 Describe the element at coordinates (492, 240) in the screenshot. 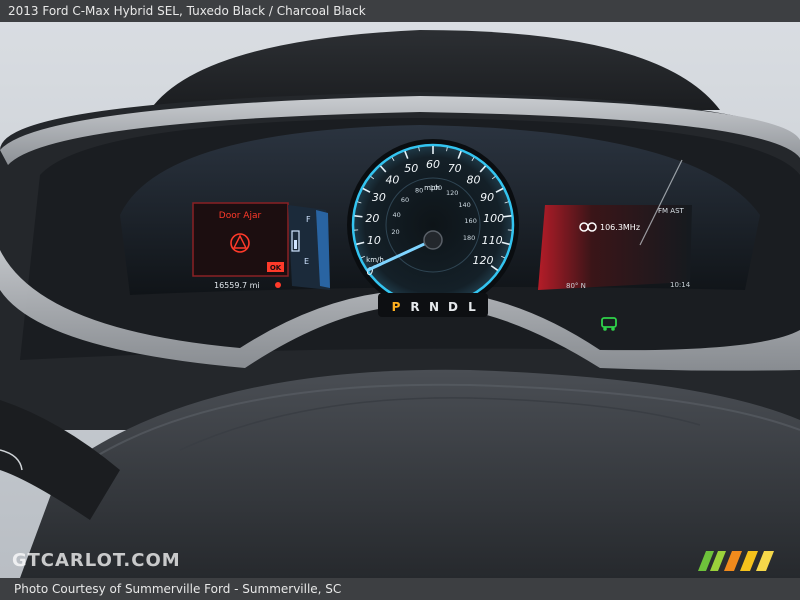

I see `mph-tick-label: 110` at that location.